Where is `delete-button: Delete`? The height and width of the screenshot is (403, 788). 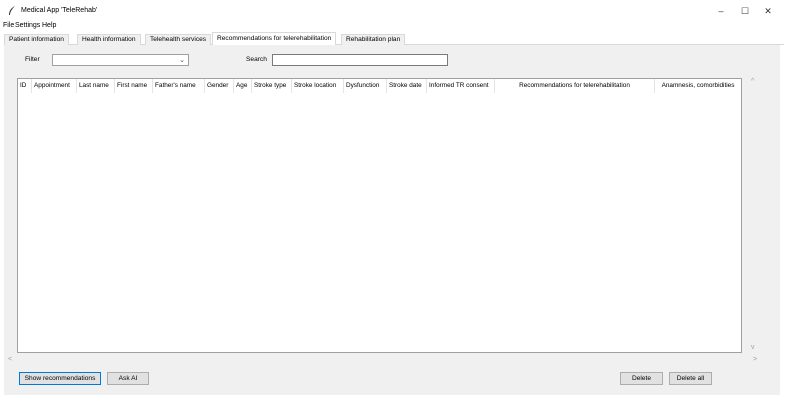
delete-button: Delete is located at coordinates (641, 378).